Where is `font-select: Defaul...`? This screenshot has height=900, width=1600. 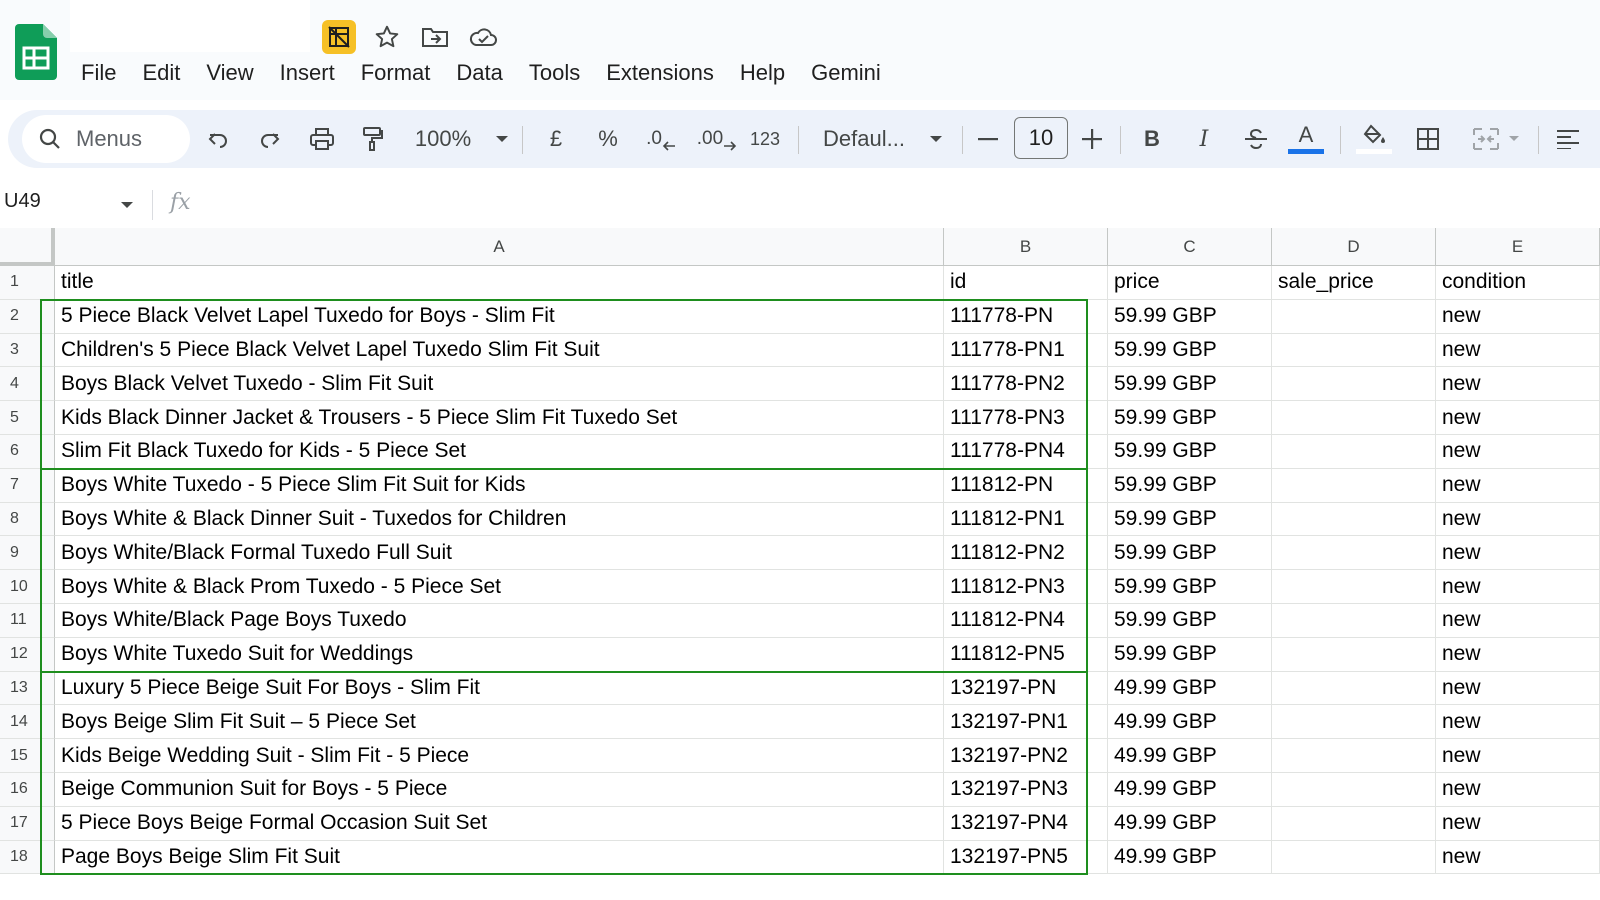 font-select: Defaul... is located at coordinates (883, 139).